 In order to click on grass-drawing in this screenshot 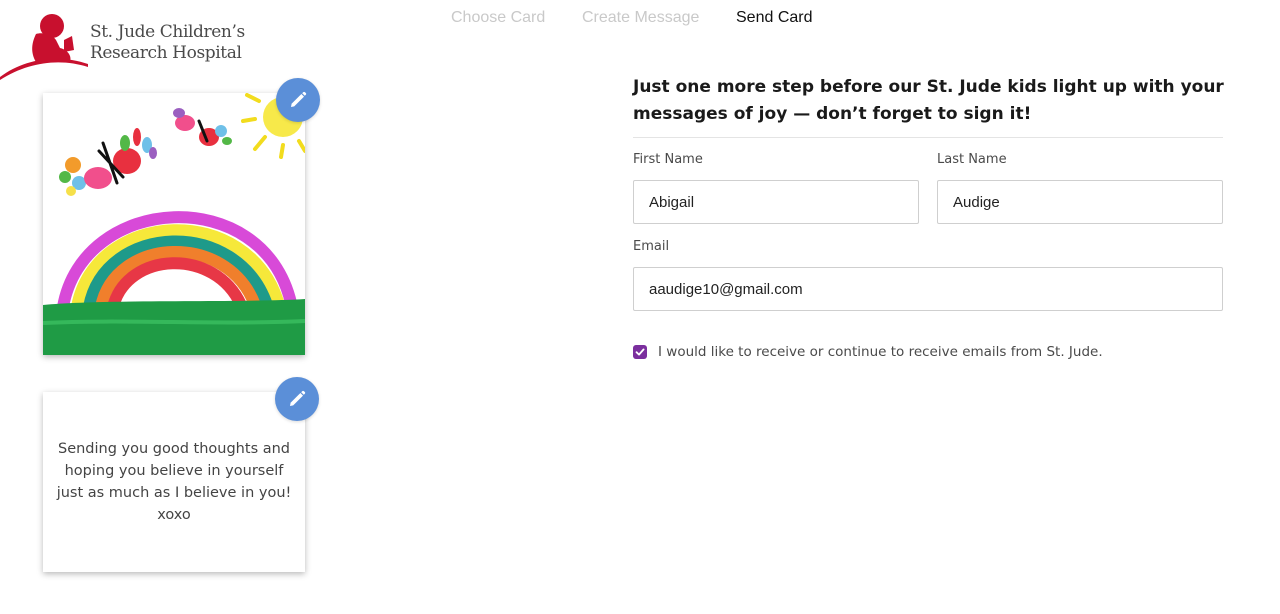, I will do `click(174, 327)`.